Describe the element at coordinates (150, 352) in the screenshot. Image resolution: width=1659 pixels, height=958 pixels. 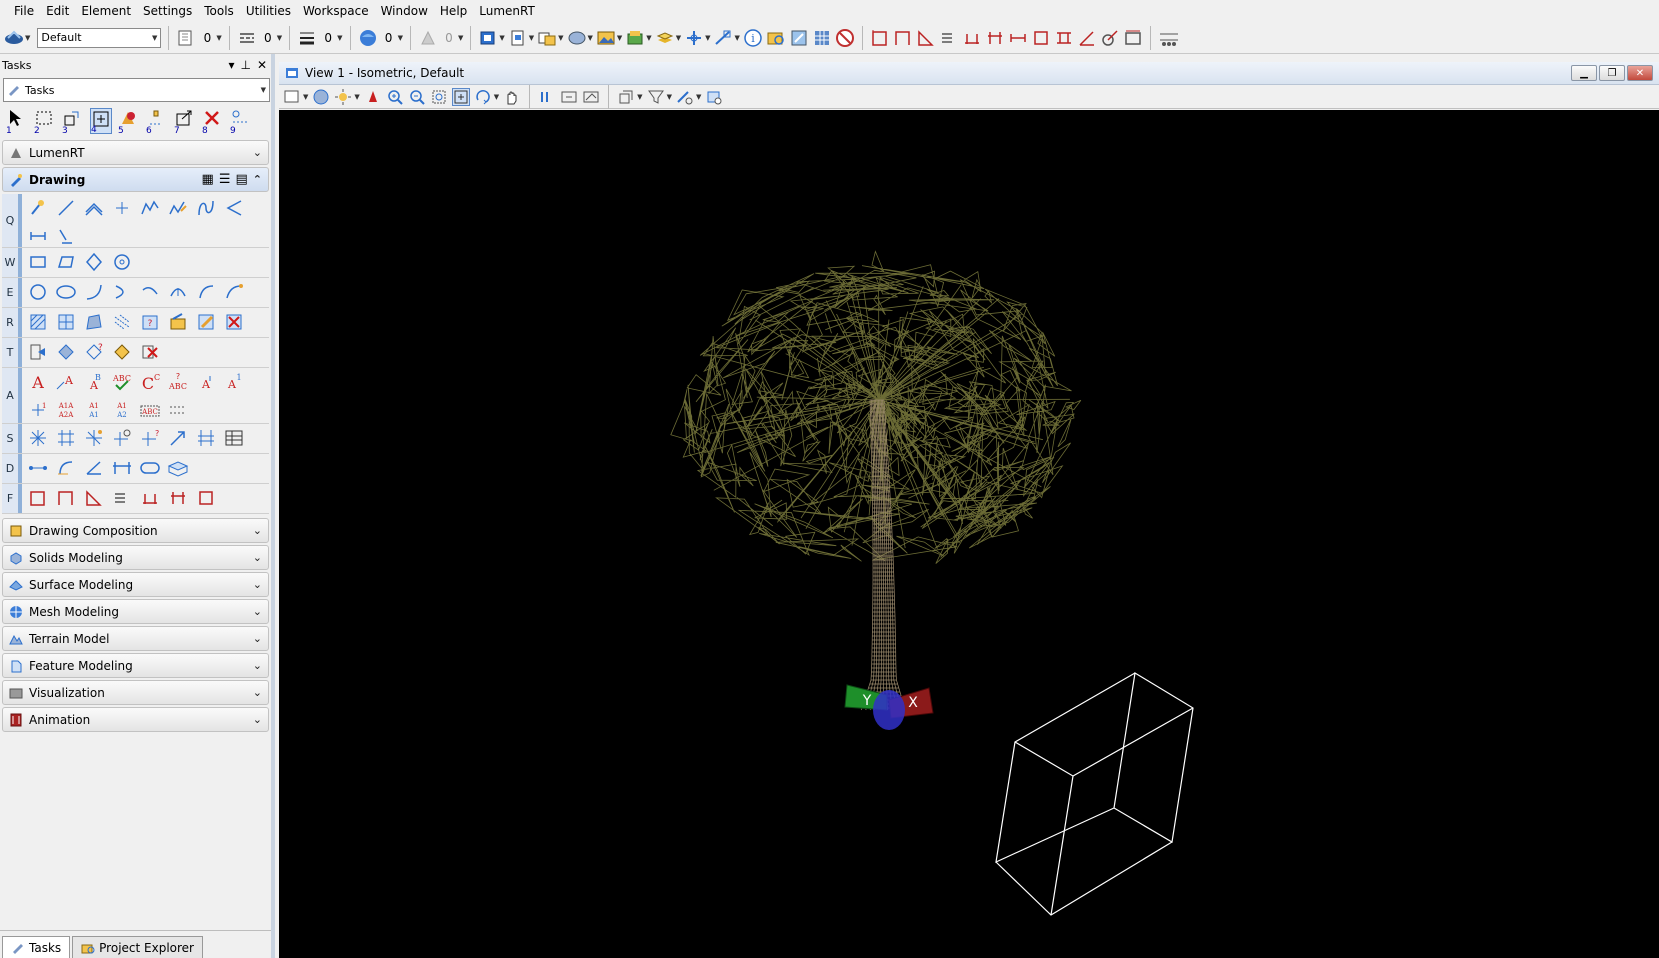
I see `delete-cell-icon` at that location.